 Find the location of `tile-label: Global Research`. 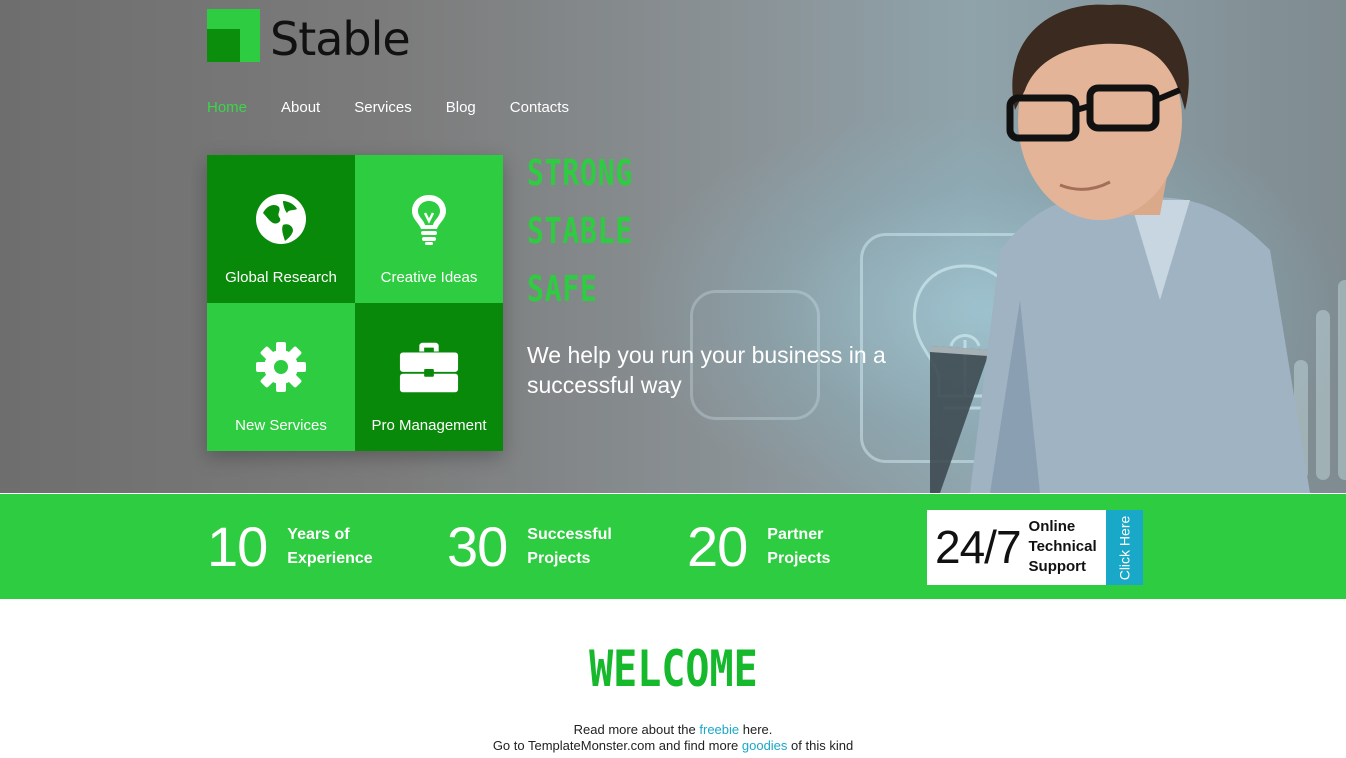

tile-label: Global Research is located at coordinates (281, 277).